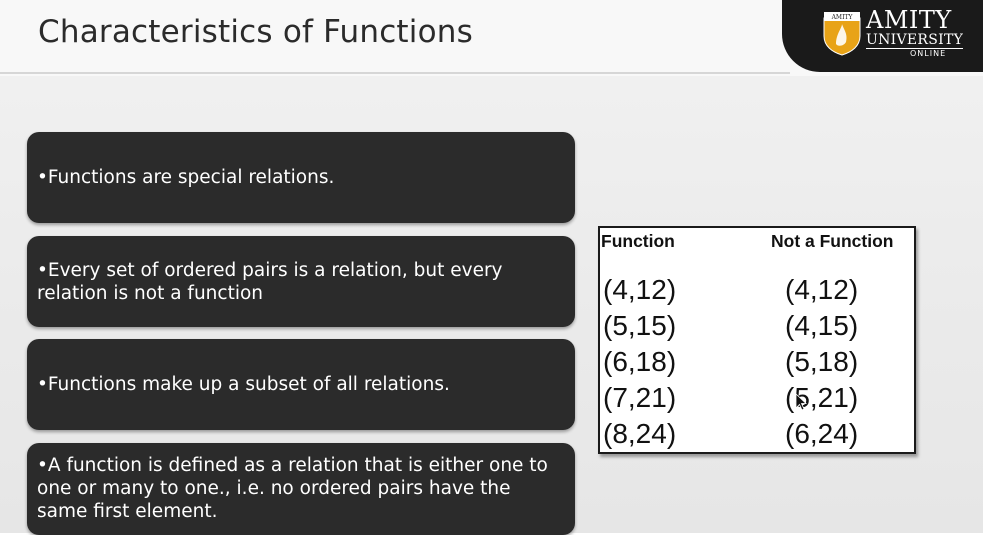  I want to click on slide-title: Characteristics of Functions, so click(255, 32).